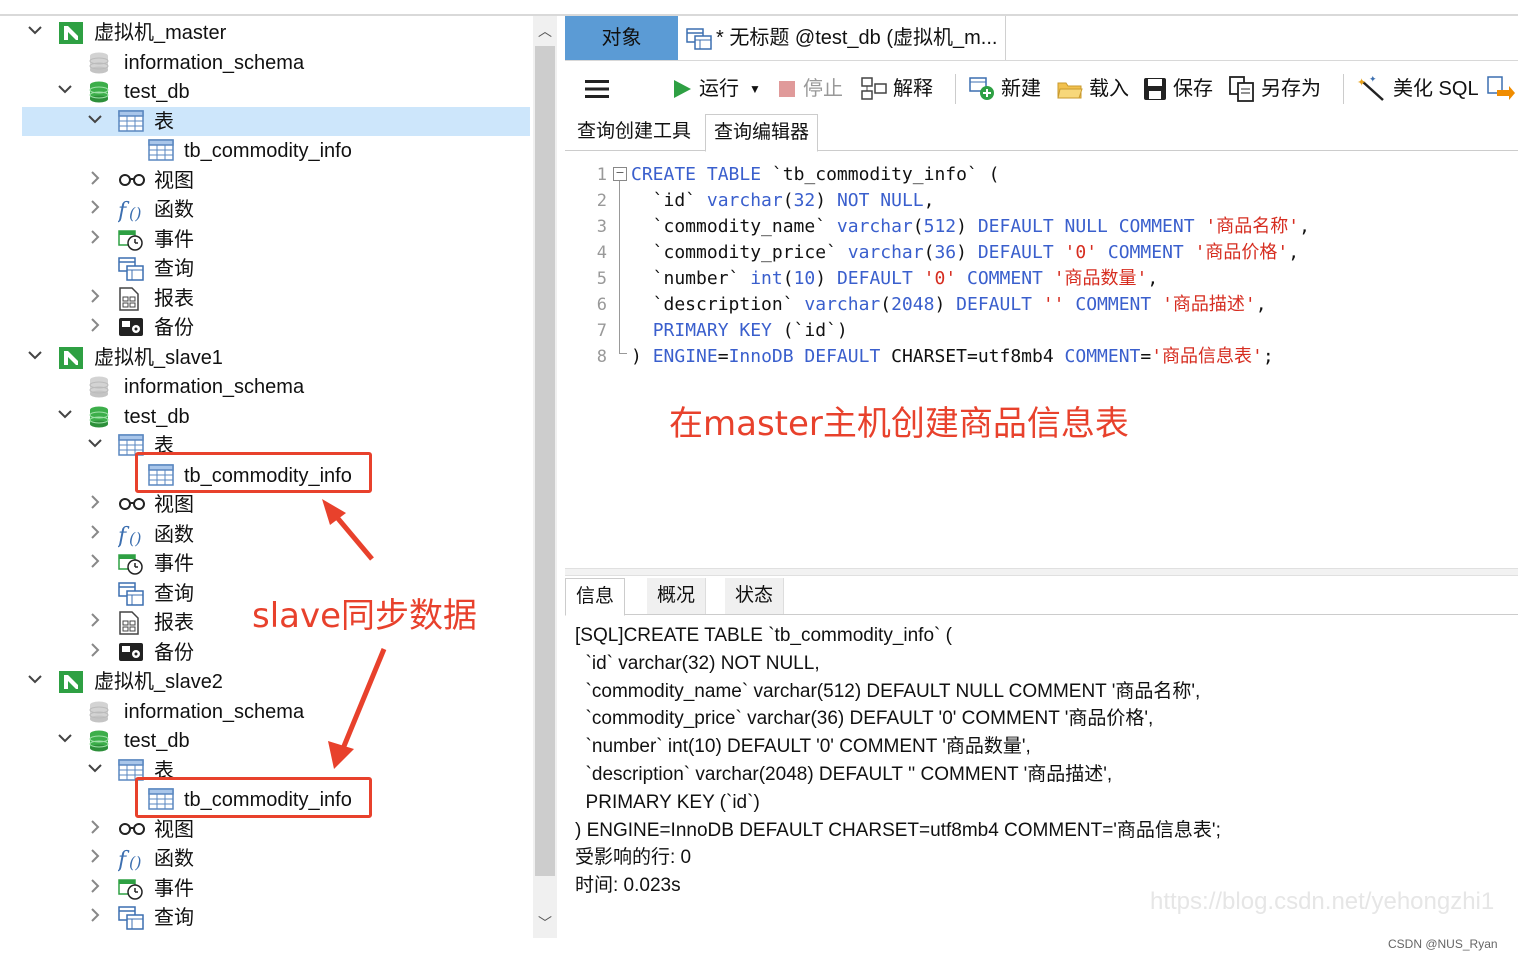  Describe the element at coordinates (621, 38) in the screenshot. I see `tab-objects: 对象` at that location.